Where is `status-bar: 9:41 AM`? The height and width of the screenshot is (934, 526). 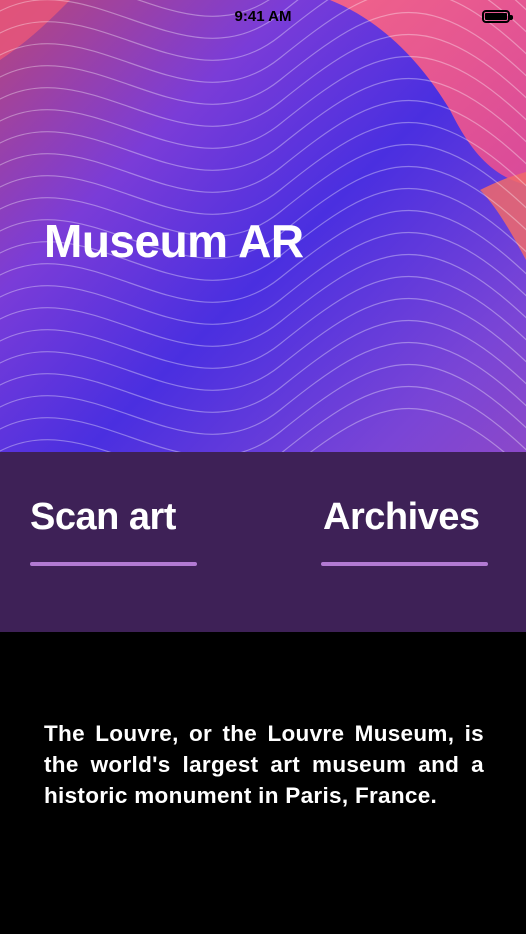 status-bar: 9:41 AM is located at coordinates (263, 17).